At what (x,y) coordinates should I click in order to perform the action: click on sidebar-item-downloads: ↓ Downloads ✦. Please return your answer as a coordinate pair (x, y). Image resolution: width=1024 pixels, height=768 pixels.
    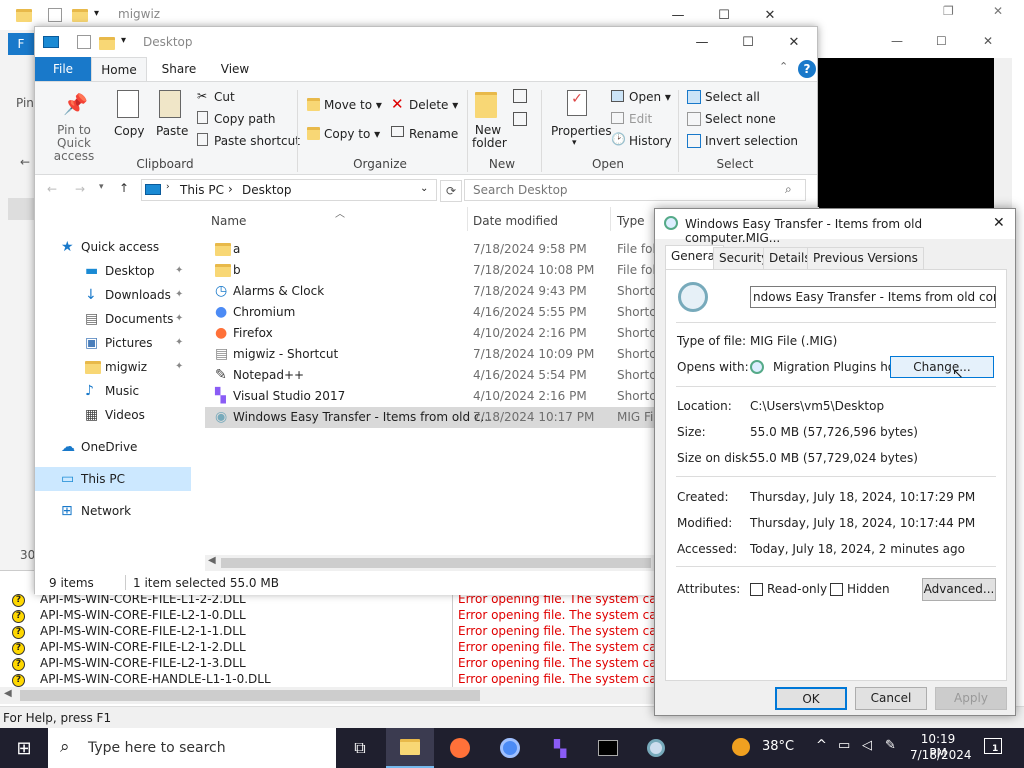
    Looking at the image, I should click on (113, 295).